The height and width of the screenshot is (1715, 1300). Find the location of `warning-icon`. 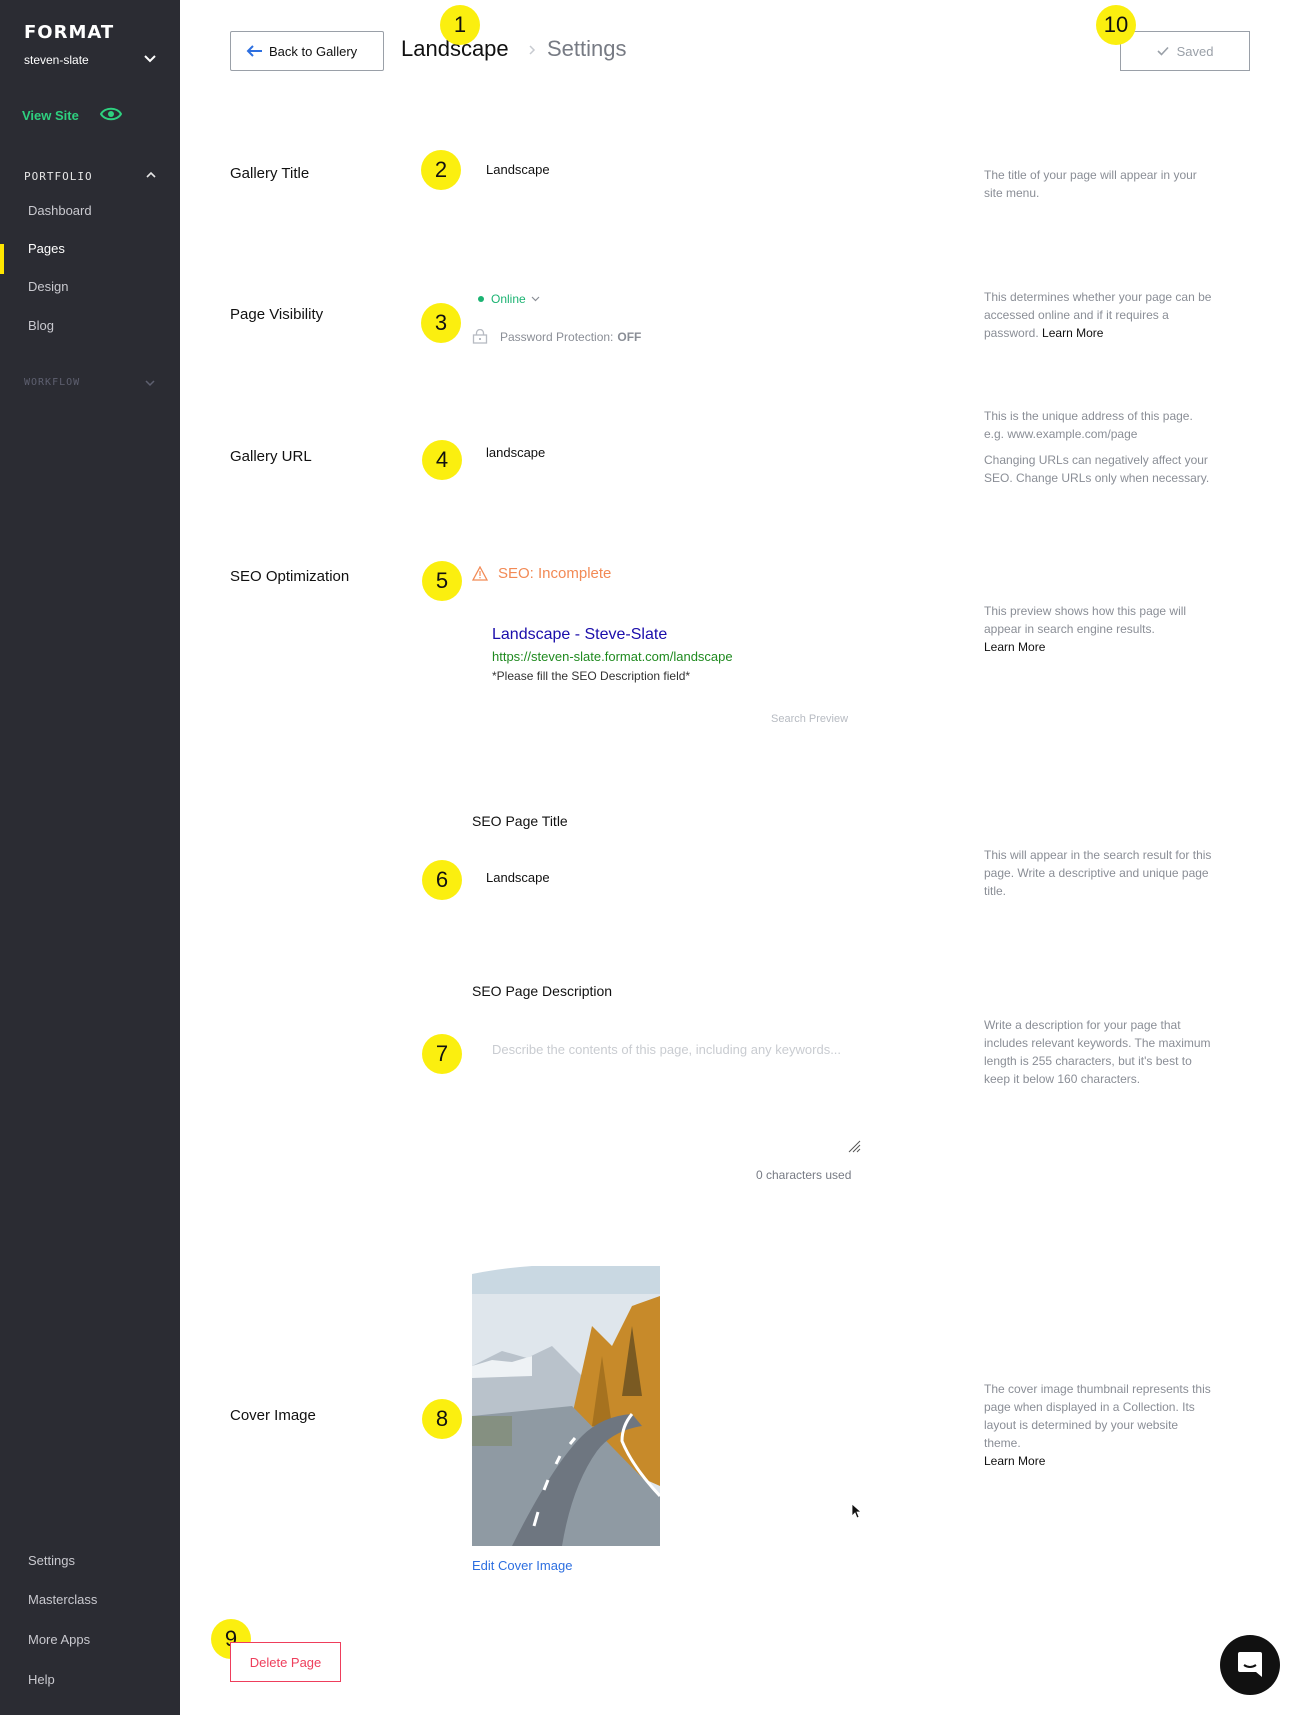

warning-icon is located at coordinates (480, 573).